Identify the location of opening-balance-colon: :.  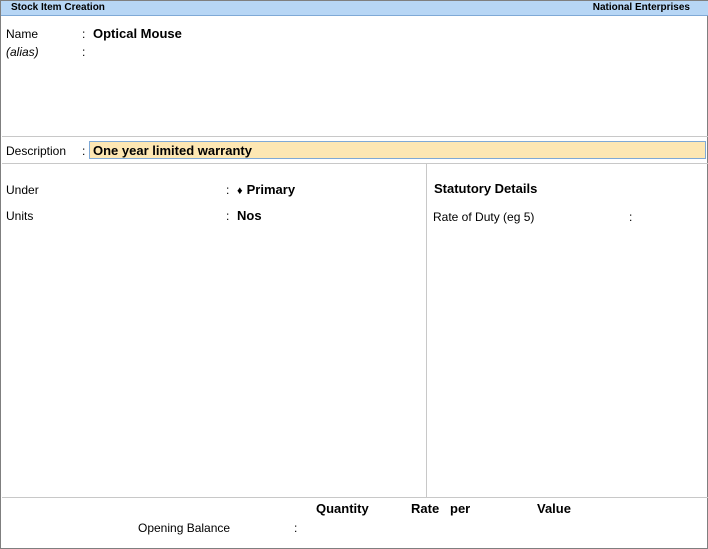
(296, 528).